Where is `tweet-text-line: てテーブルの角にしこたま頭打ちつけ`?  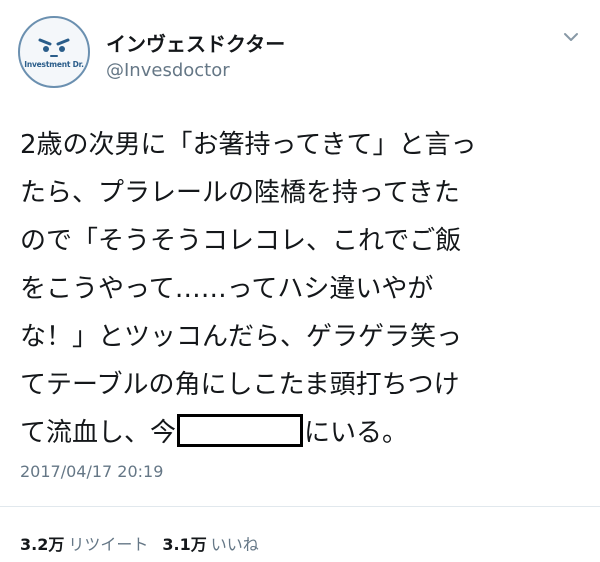 tweet-text-line: てテーブルの角にしこたま頭打ちつけ is located at coordinates (240, 385).